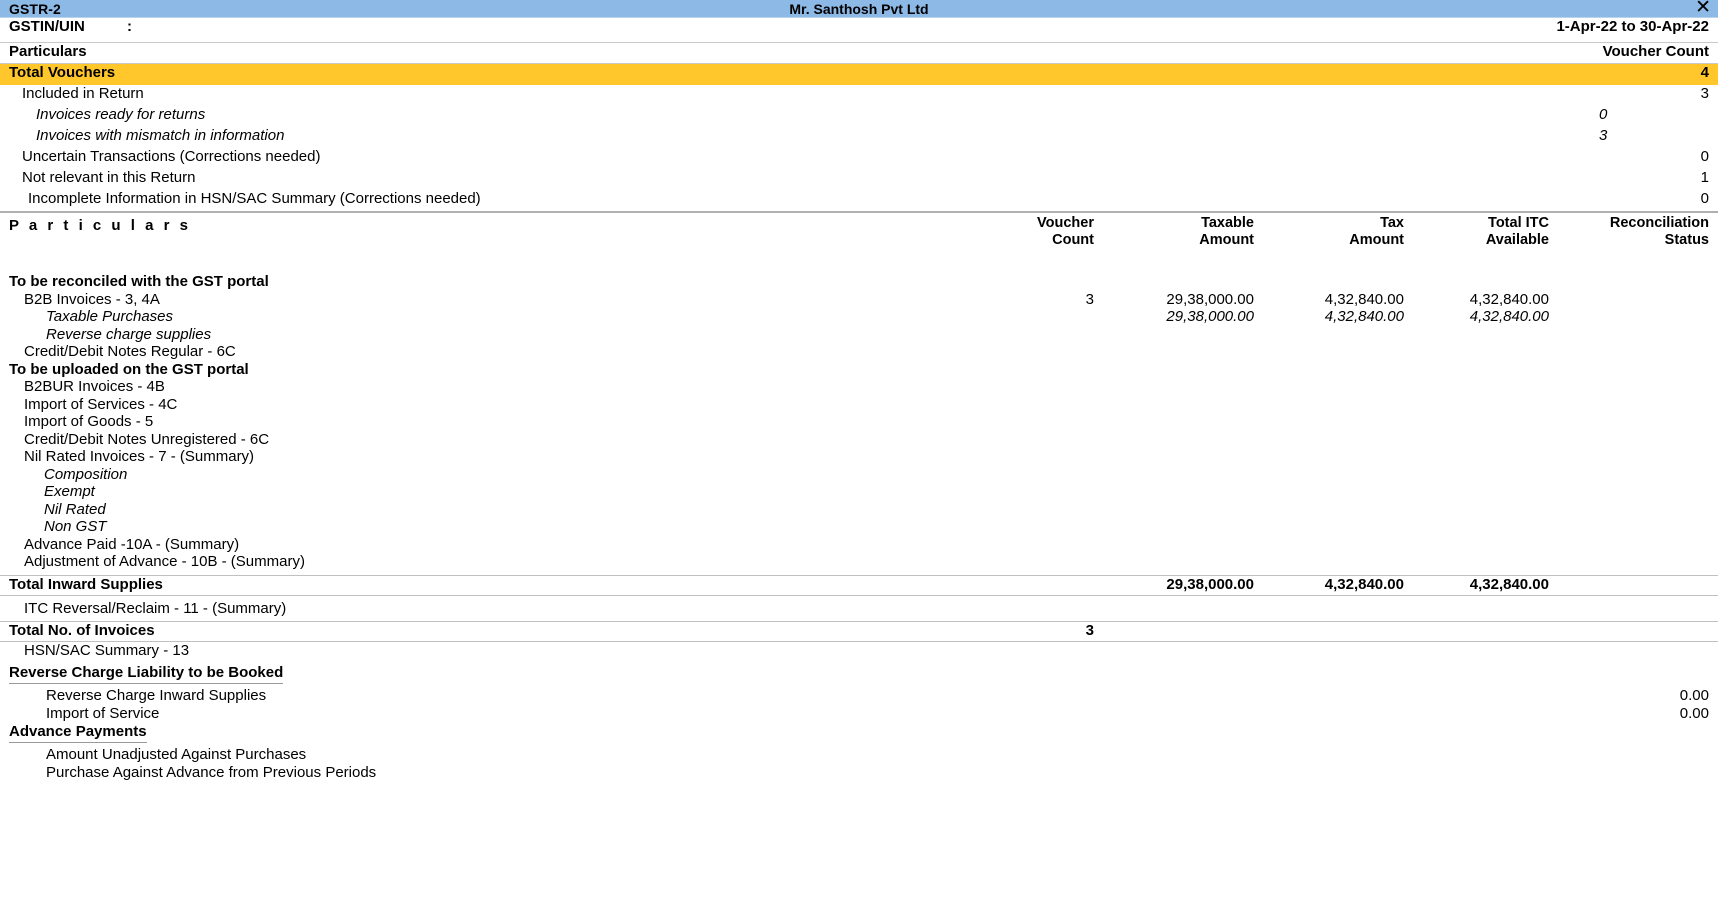 The image size is (1718, 912). Describe the element at coordinates (859, 116) in the screenshot. I see `summary-row-invoices-ready: Invoices ready for returns 0` at that location.